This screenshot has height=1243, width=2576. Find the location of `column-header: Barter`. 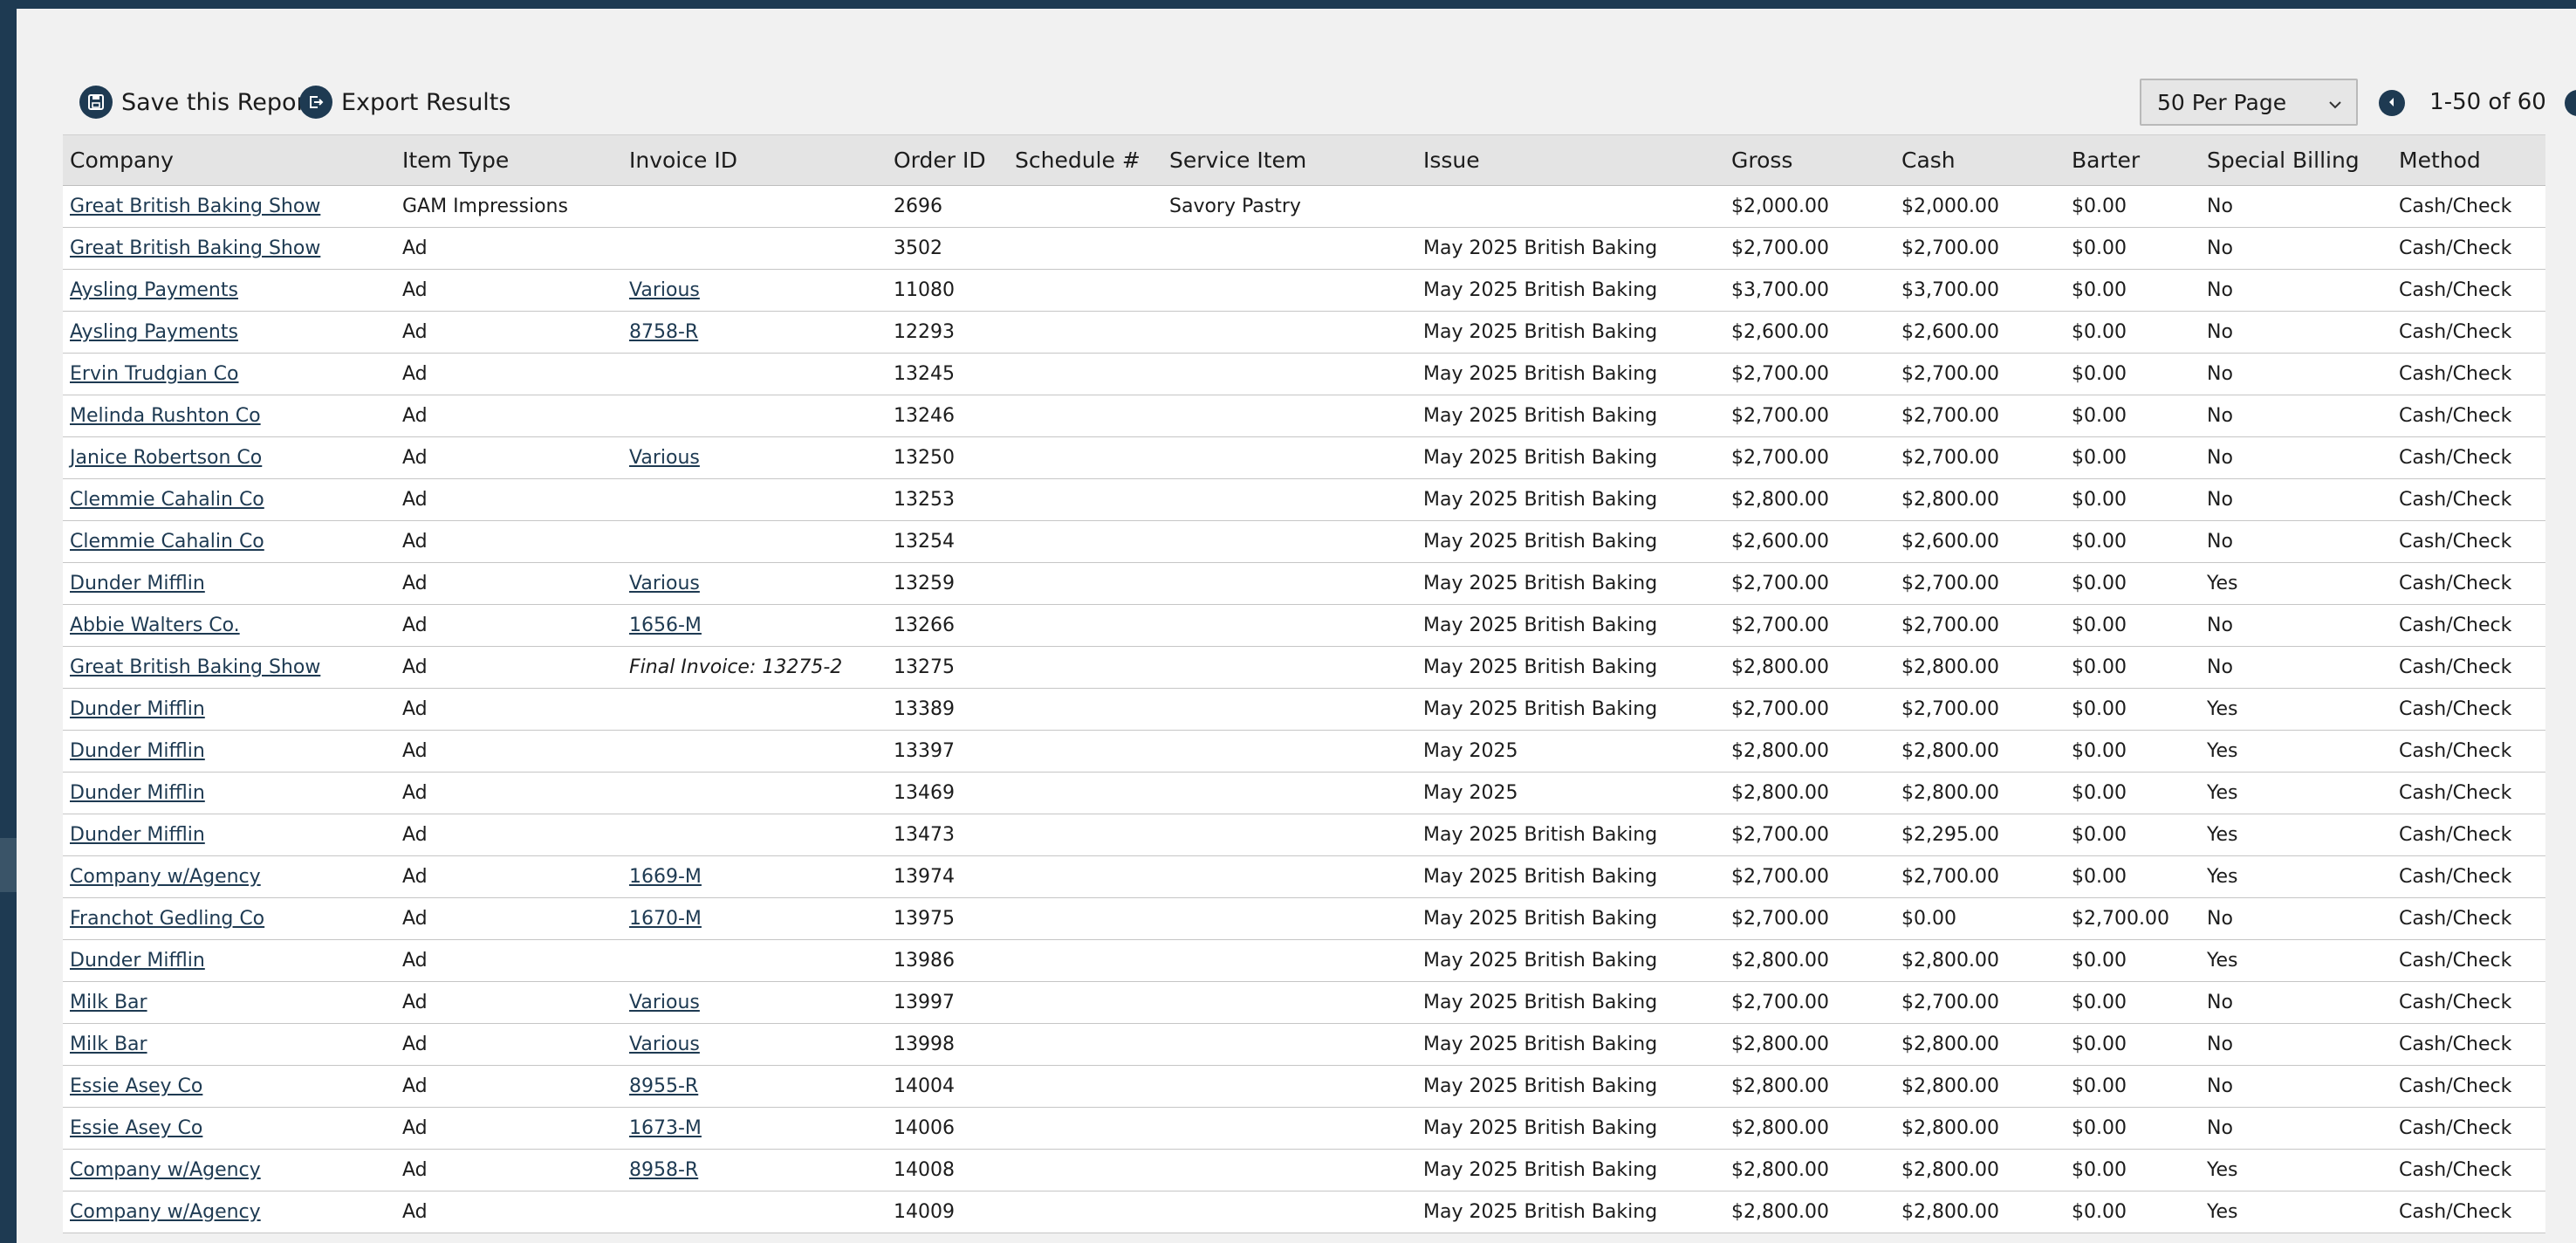

column-header: Barter is located at coordinates (2132, 160).